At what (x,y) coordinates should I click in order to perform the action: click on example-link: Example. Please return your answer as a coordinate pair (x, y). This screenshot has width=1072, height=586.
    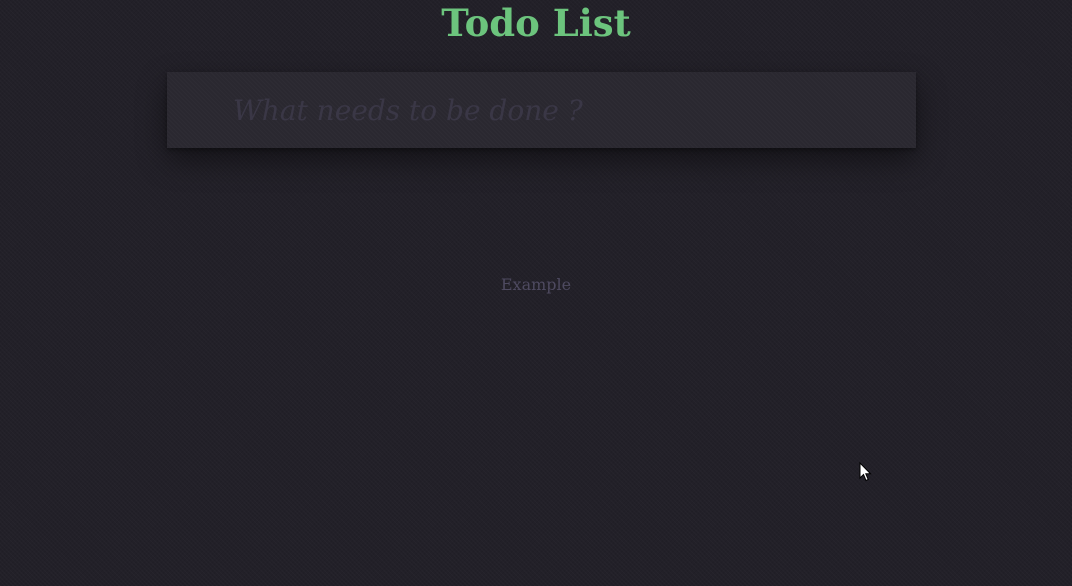
    Looking at the image, I should click on (536, 284).